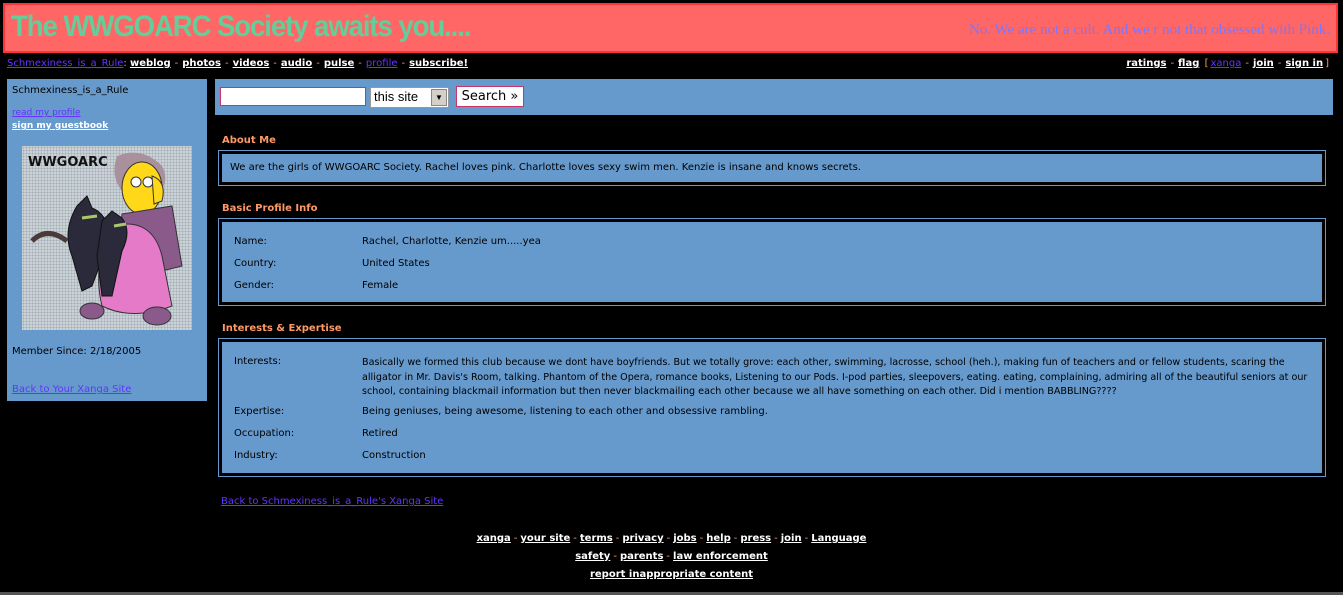  What do you see at coordinates (396, 96) in the screenshot?
I see `search-scope-value: this site` at bounding box center [396, 96].